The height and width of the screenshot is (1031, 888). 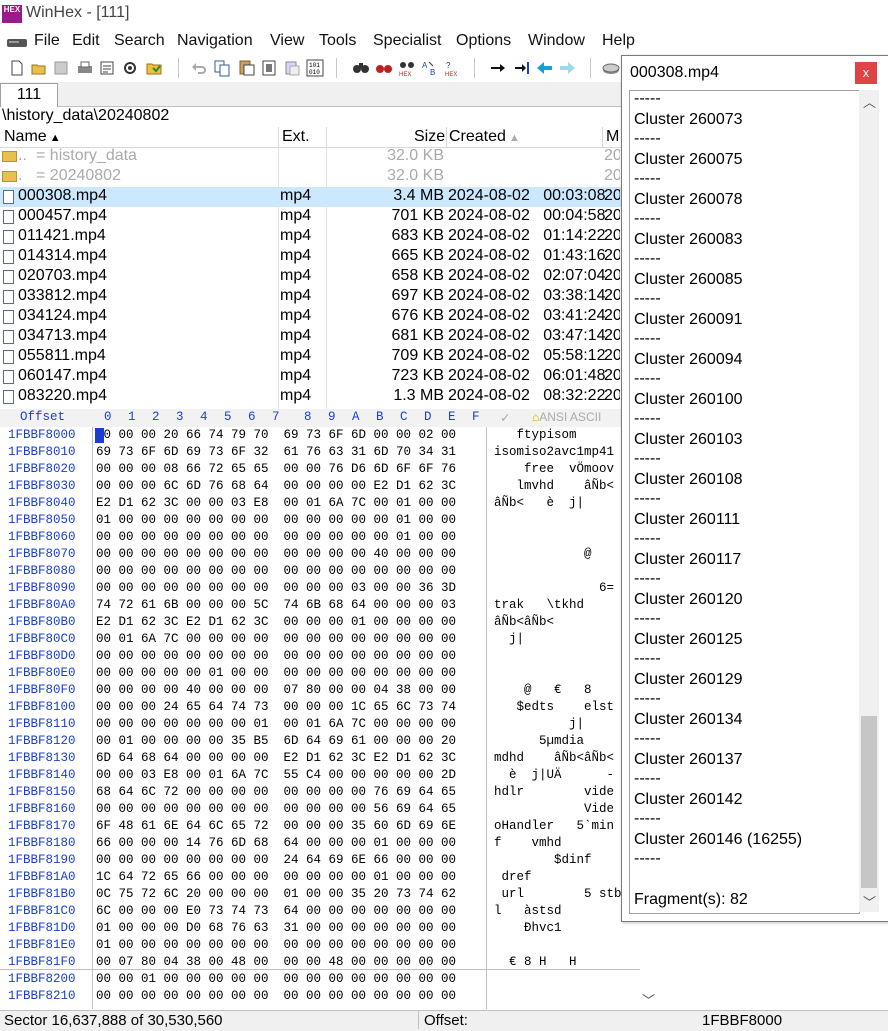 I want to click on cluster-item: Cluster 260111, so click(x=687, y=520).